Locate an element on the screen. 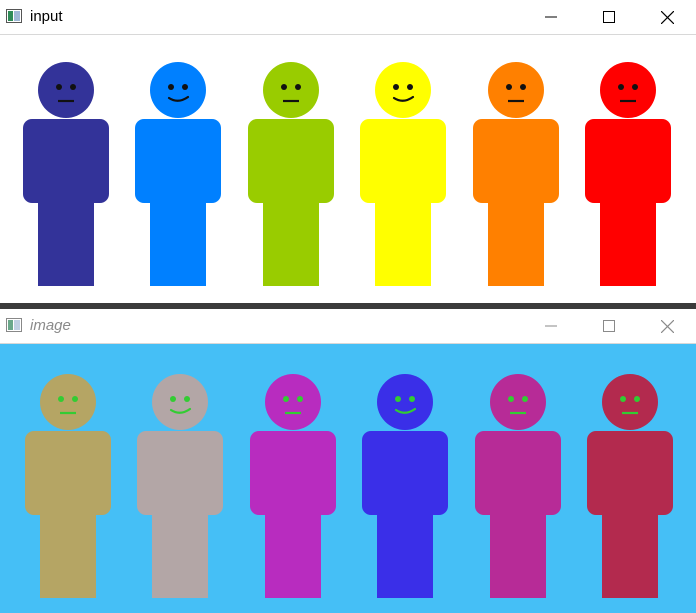 The image size is (696, 613). image-window-title: image is located at coordinates (50, 325).